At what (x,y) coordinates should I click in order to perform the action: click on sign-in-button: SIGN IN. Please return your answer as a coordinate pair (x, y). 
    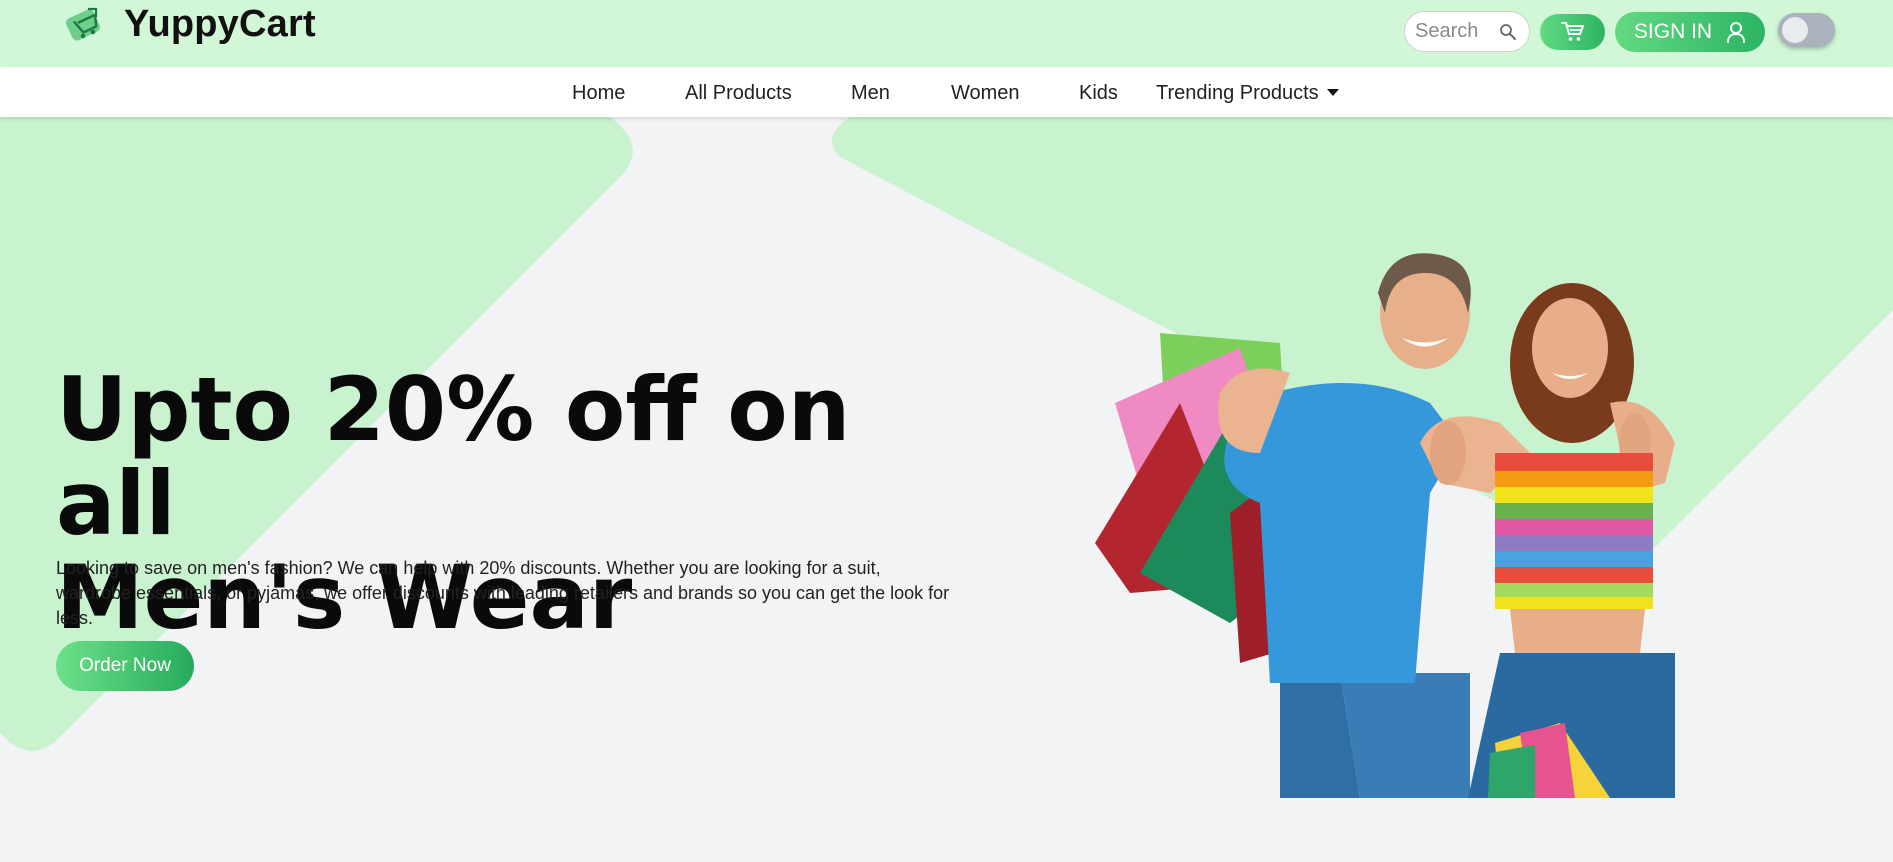
    Looking at the image, I should click on (1690, 32).